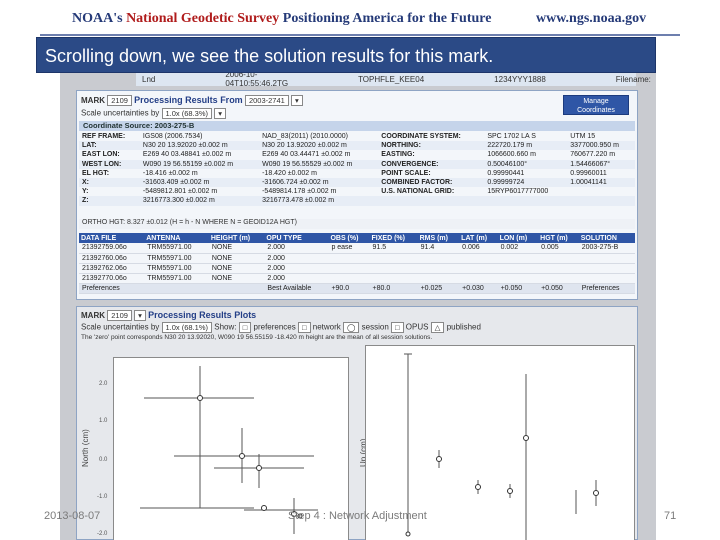  I want to click on title-tagline: Positioning America for the Future, so click(387, 18).